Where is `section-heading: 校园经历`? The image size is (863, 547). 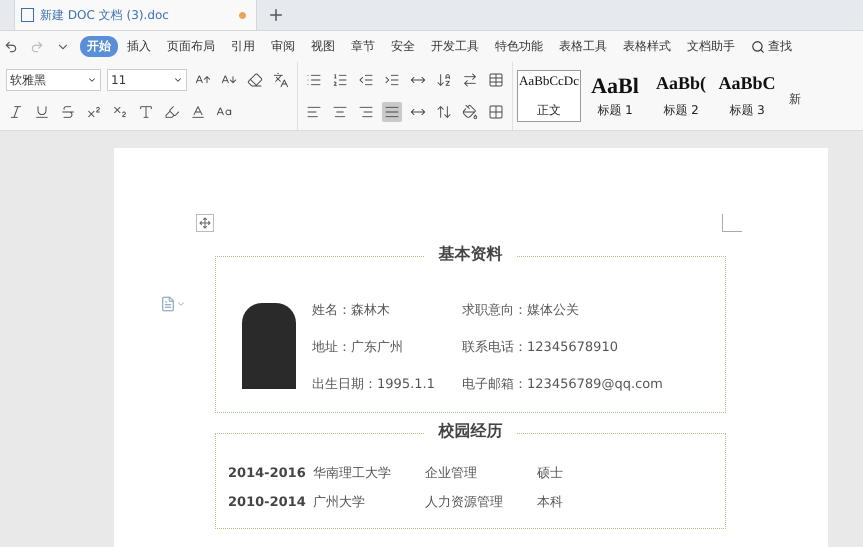 section-heading: 校园经历 is located at coordinates (470, 431).